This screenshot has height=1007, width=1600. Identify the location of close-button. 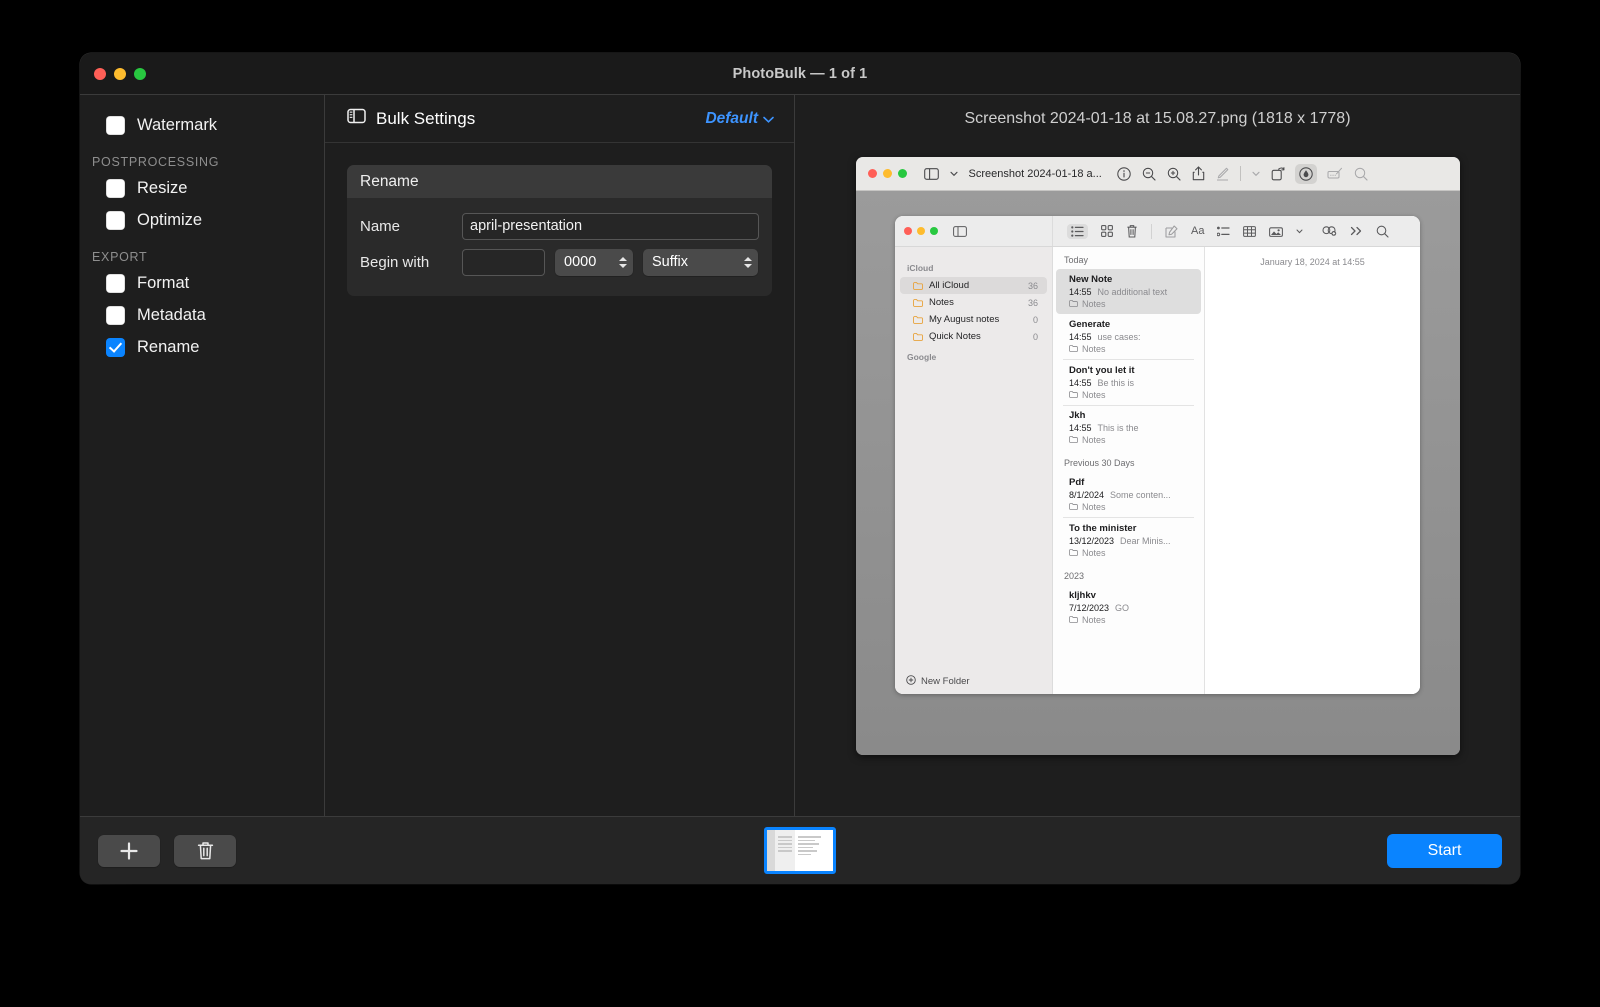
(100, 73).